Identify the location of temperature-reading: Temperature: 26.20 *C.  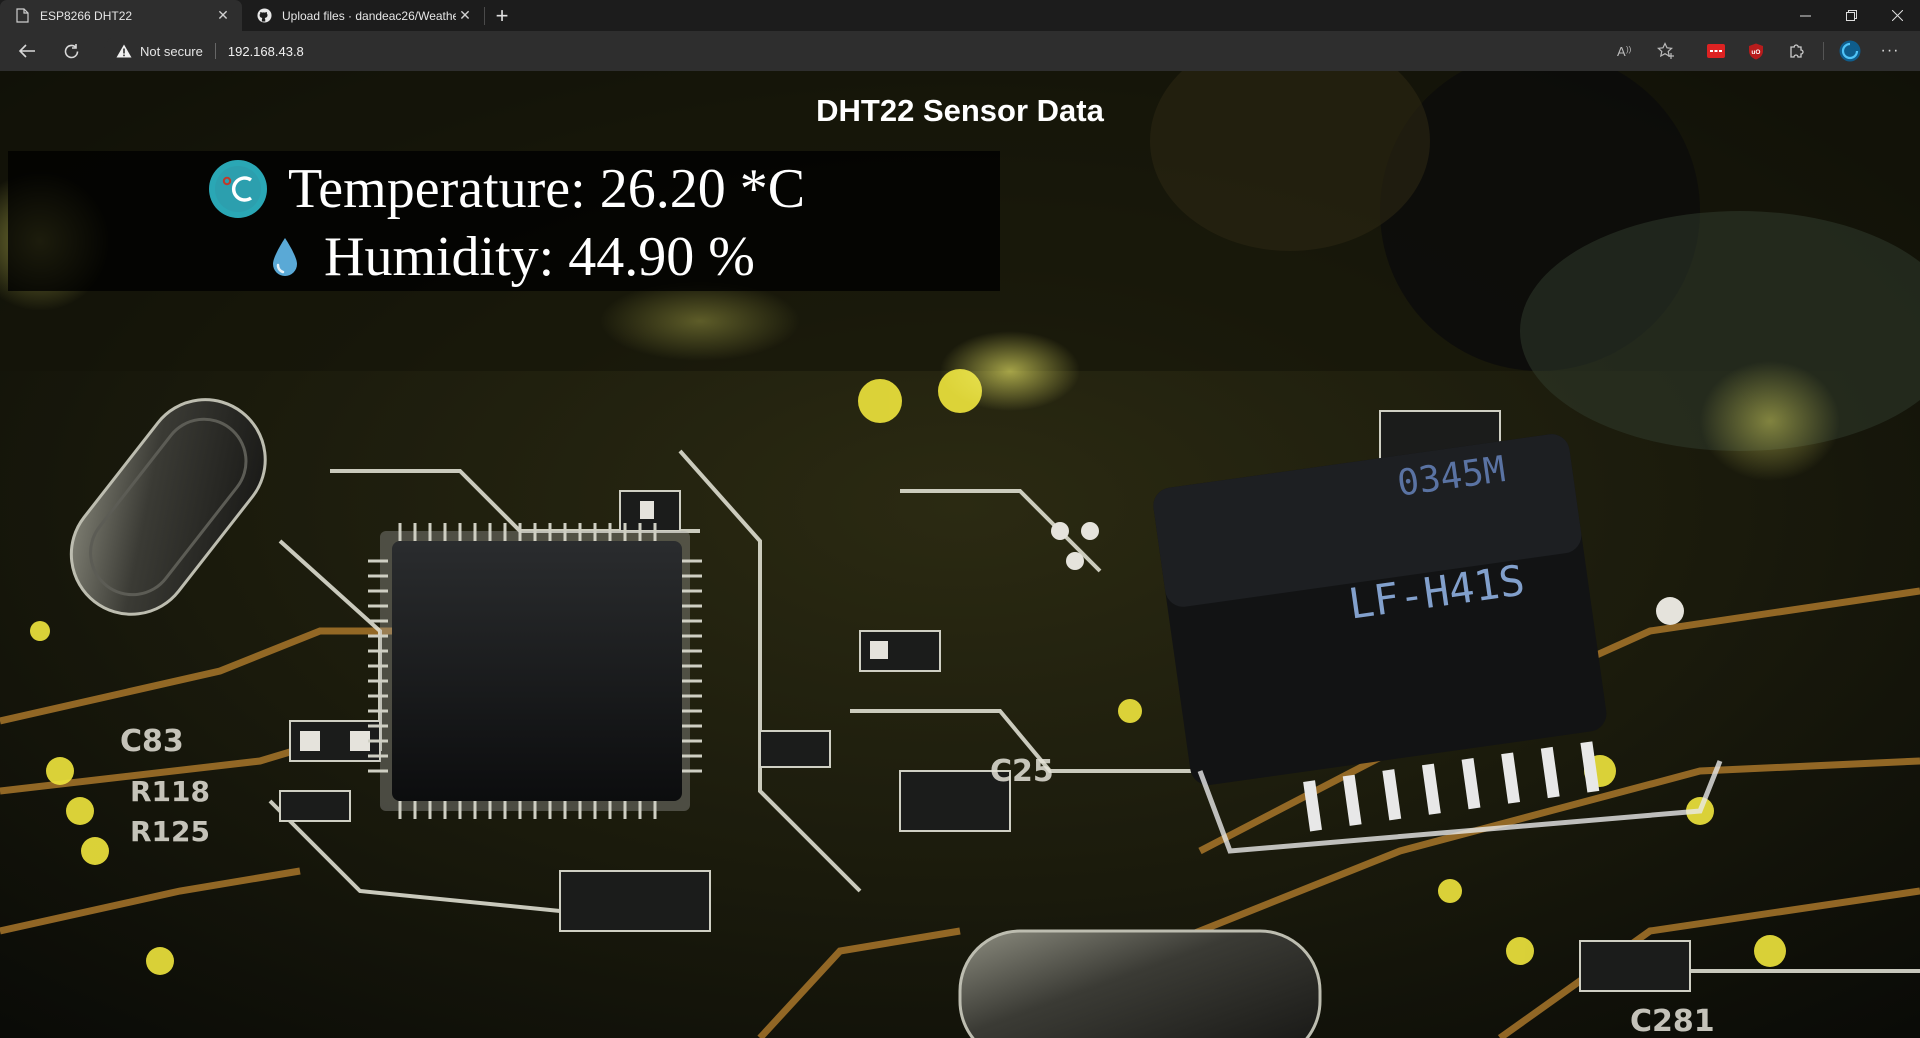
(506, 189).